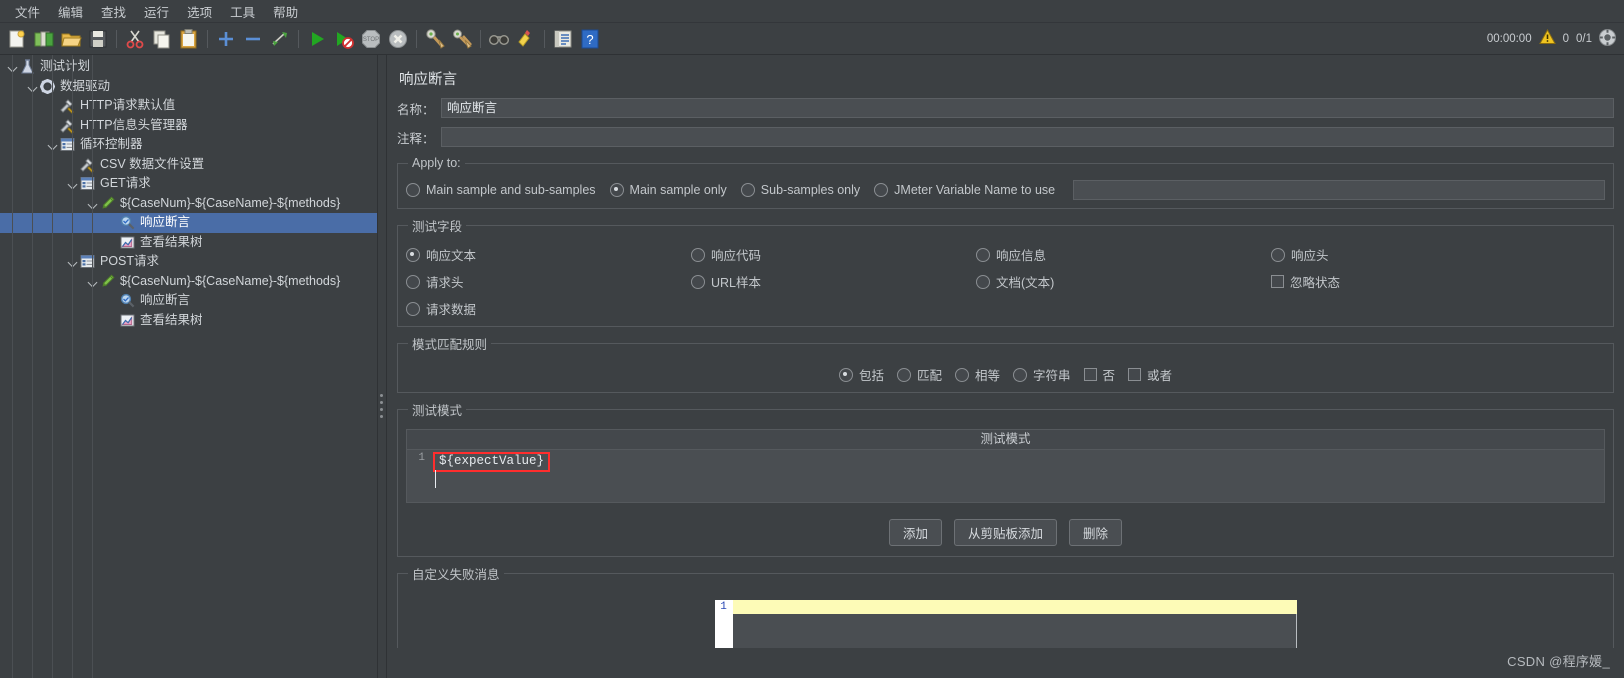  Describe the element at coordinates (548, 254) in the screenshot. I see `radio-response-text: 响应文本` at that location.